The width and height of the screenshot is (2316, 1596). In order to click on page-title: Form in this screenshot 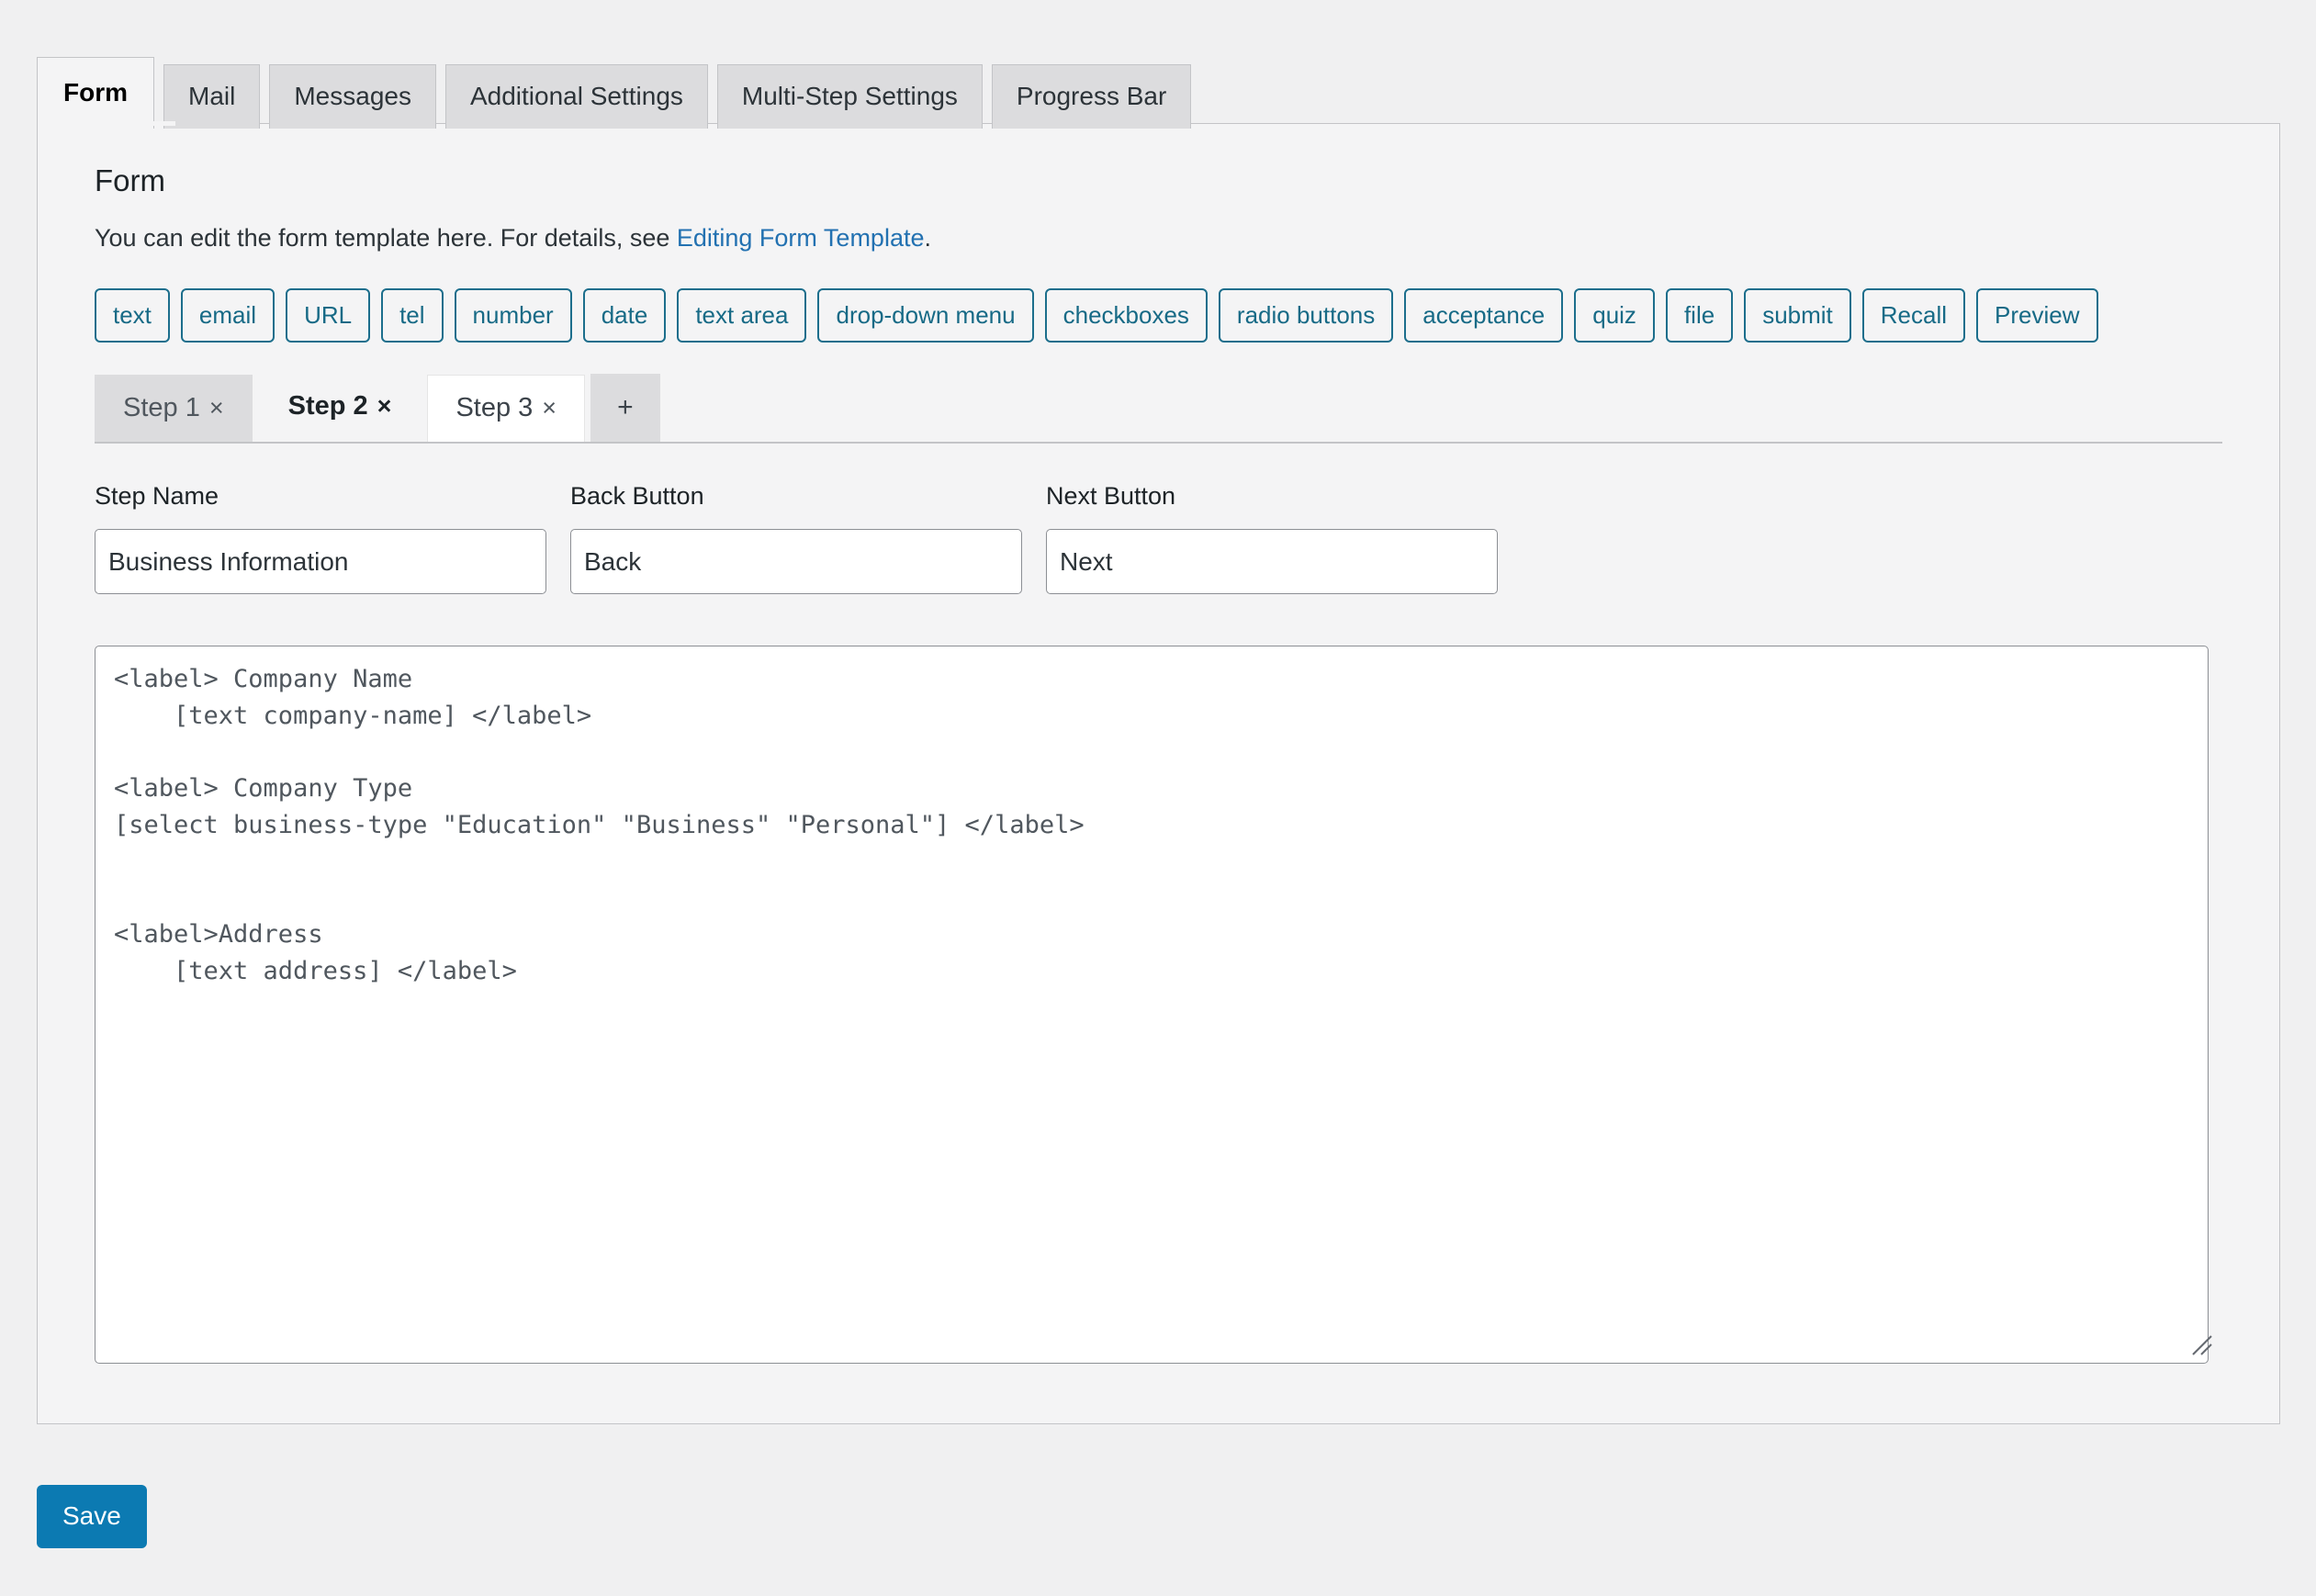, I will do `click(130, 180)`.